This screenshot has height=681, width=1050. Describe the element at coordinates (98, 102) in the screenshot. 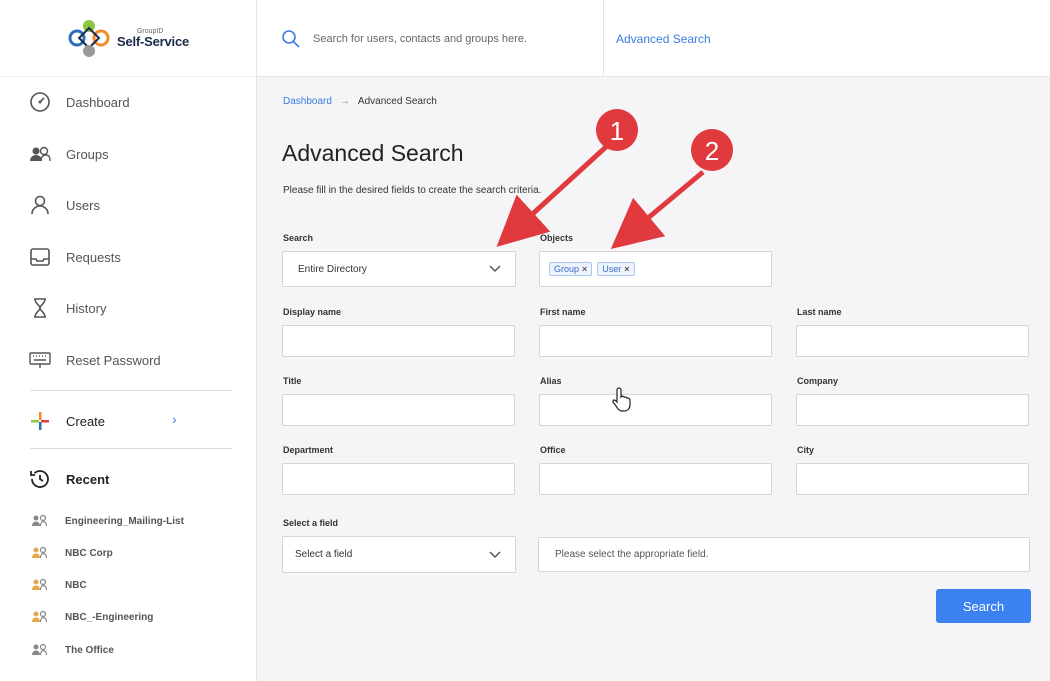

I see `sidebar-item-label: Dashboard` at that location.